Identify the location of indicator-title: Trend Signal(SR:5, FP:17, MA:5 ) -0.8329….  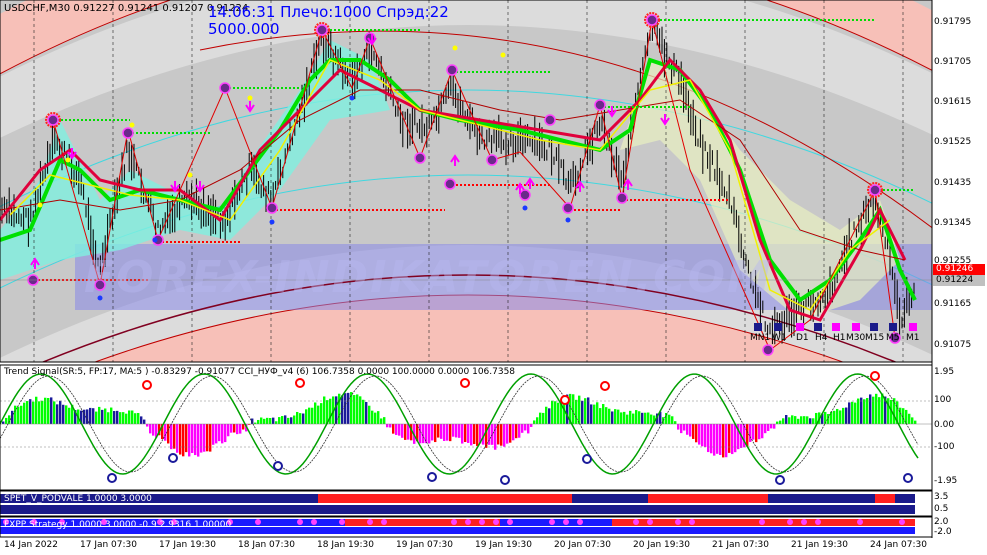
(260, 372).